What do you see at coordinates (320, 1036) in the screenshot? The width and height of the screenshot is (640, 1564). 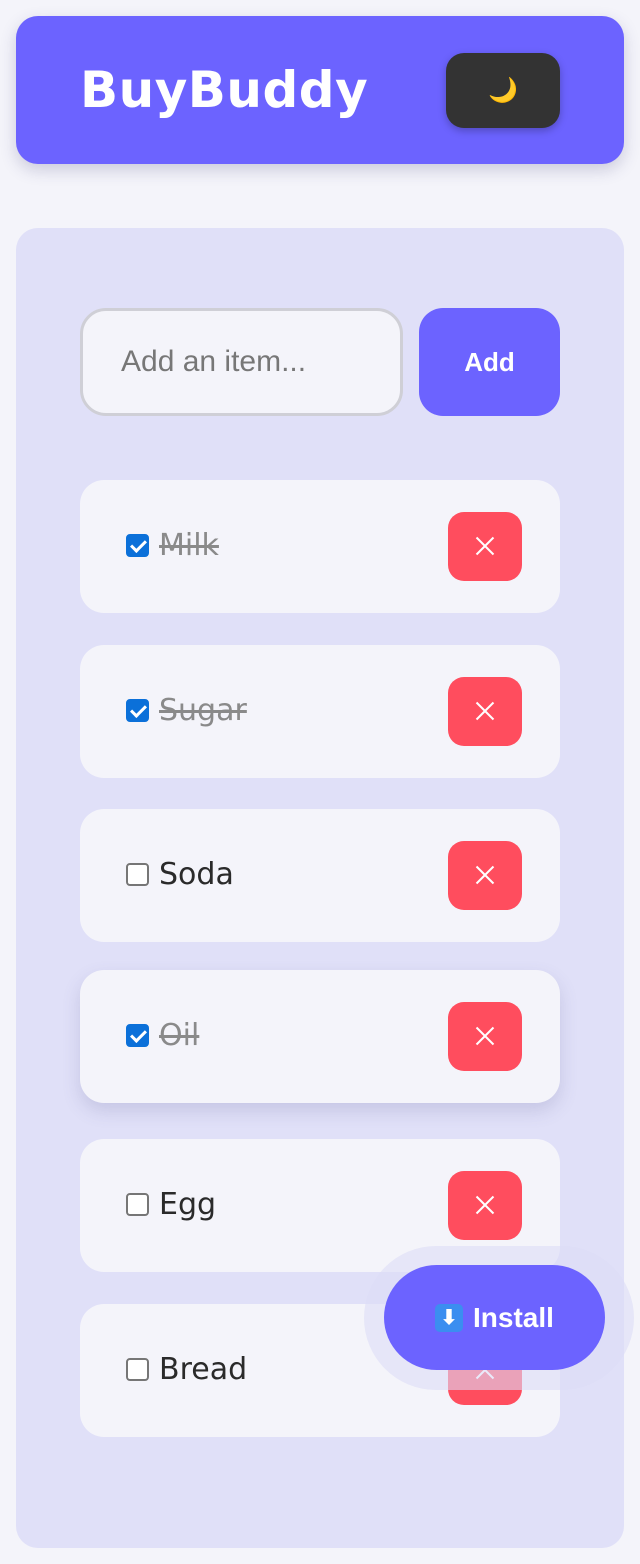 I see `list-item: Oil` at bounding box center [320, 1036].